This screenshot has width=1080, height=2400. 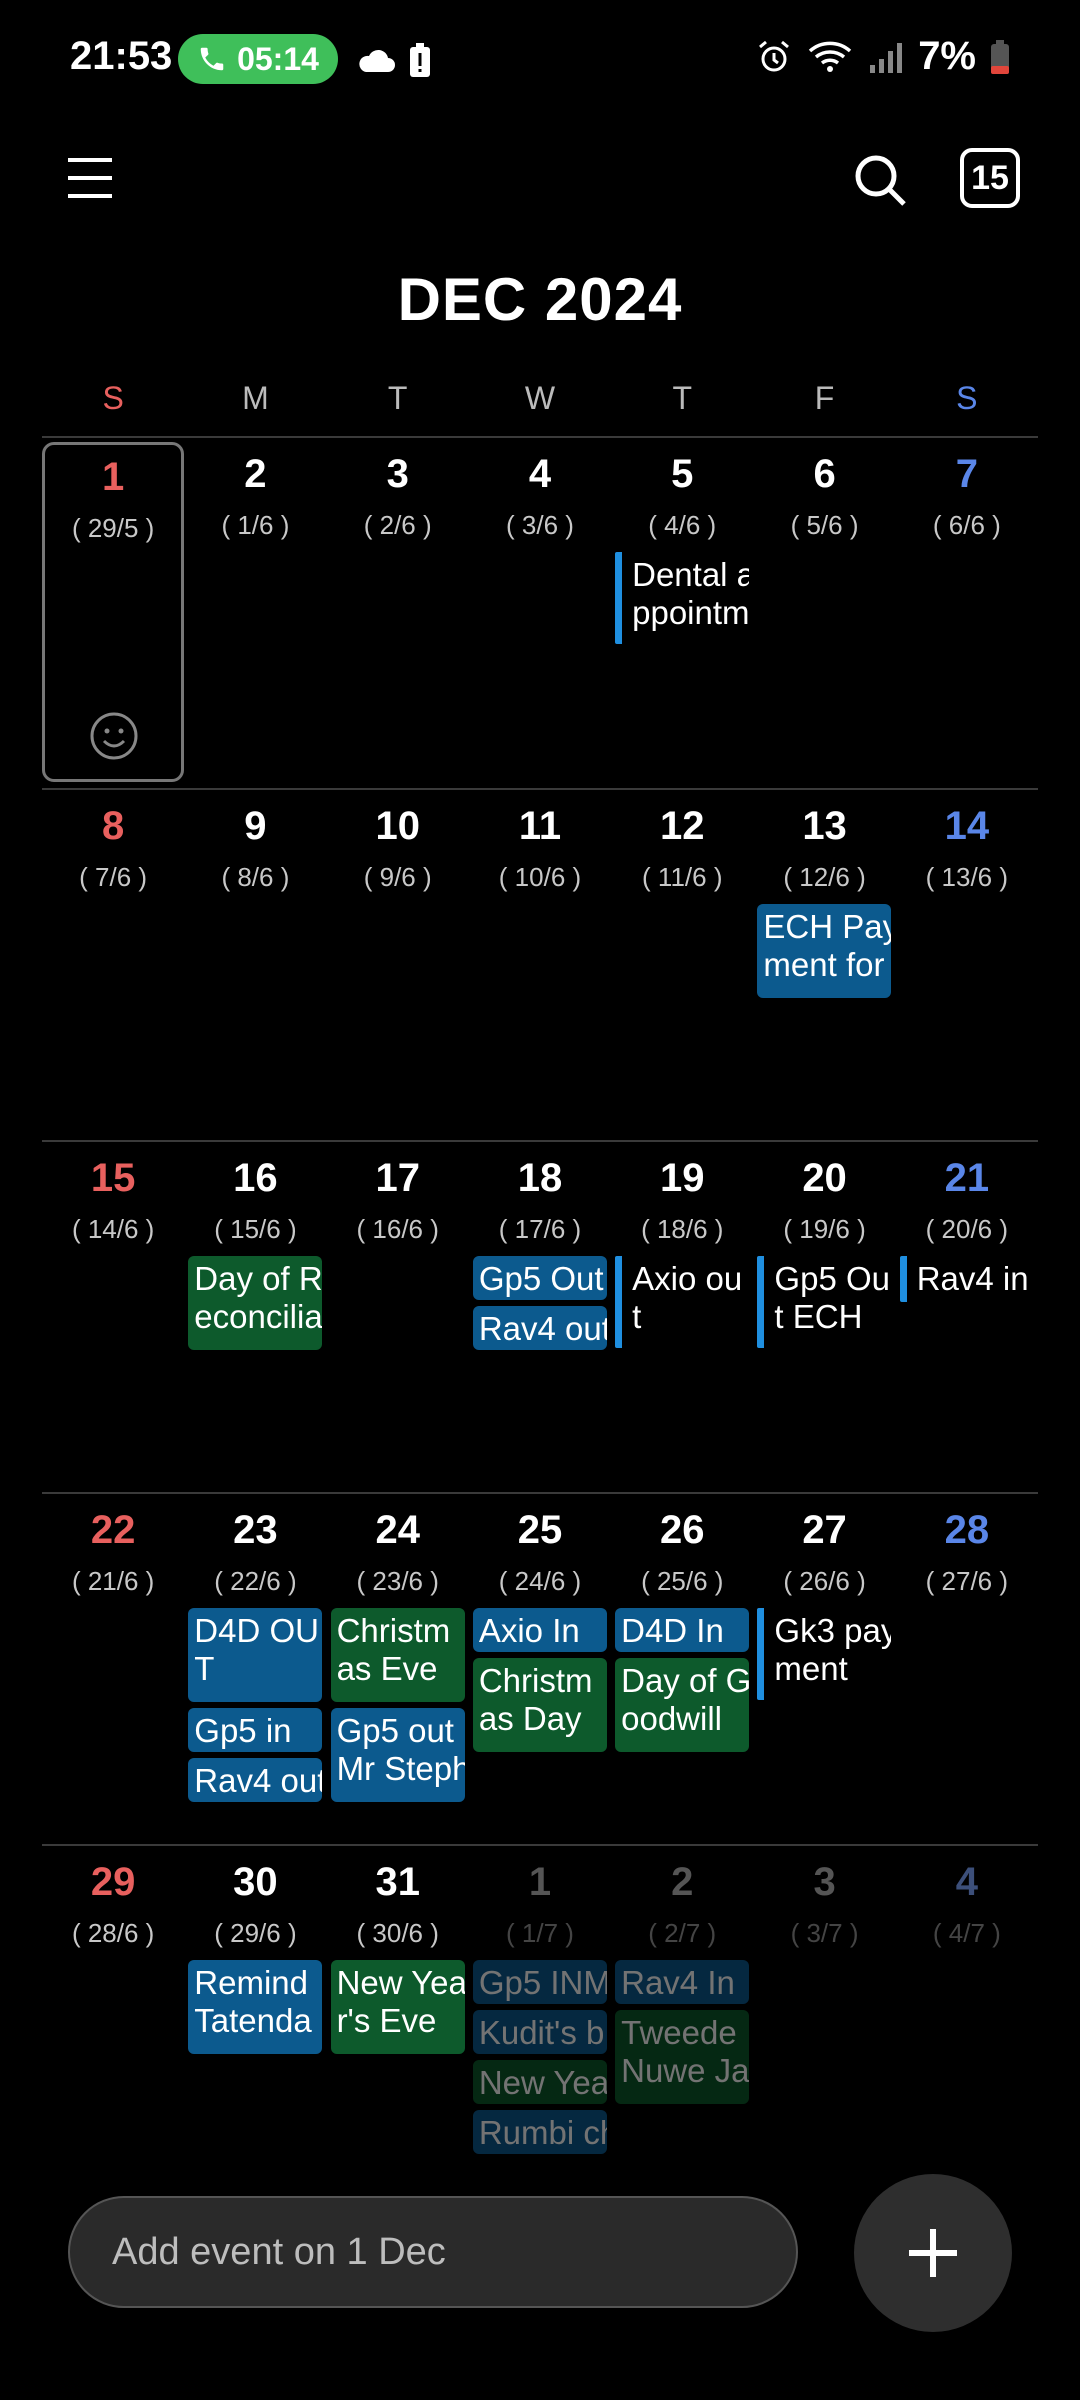 I want to click on event-chip: Rumbi ch, so click(x=539, y=2132).